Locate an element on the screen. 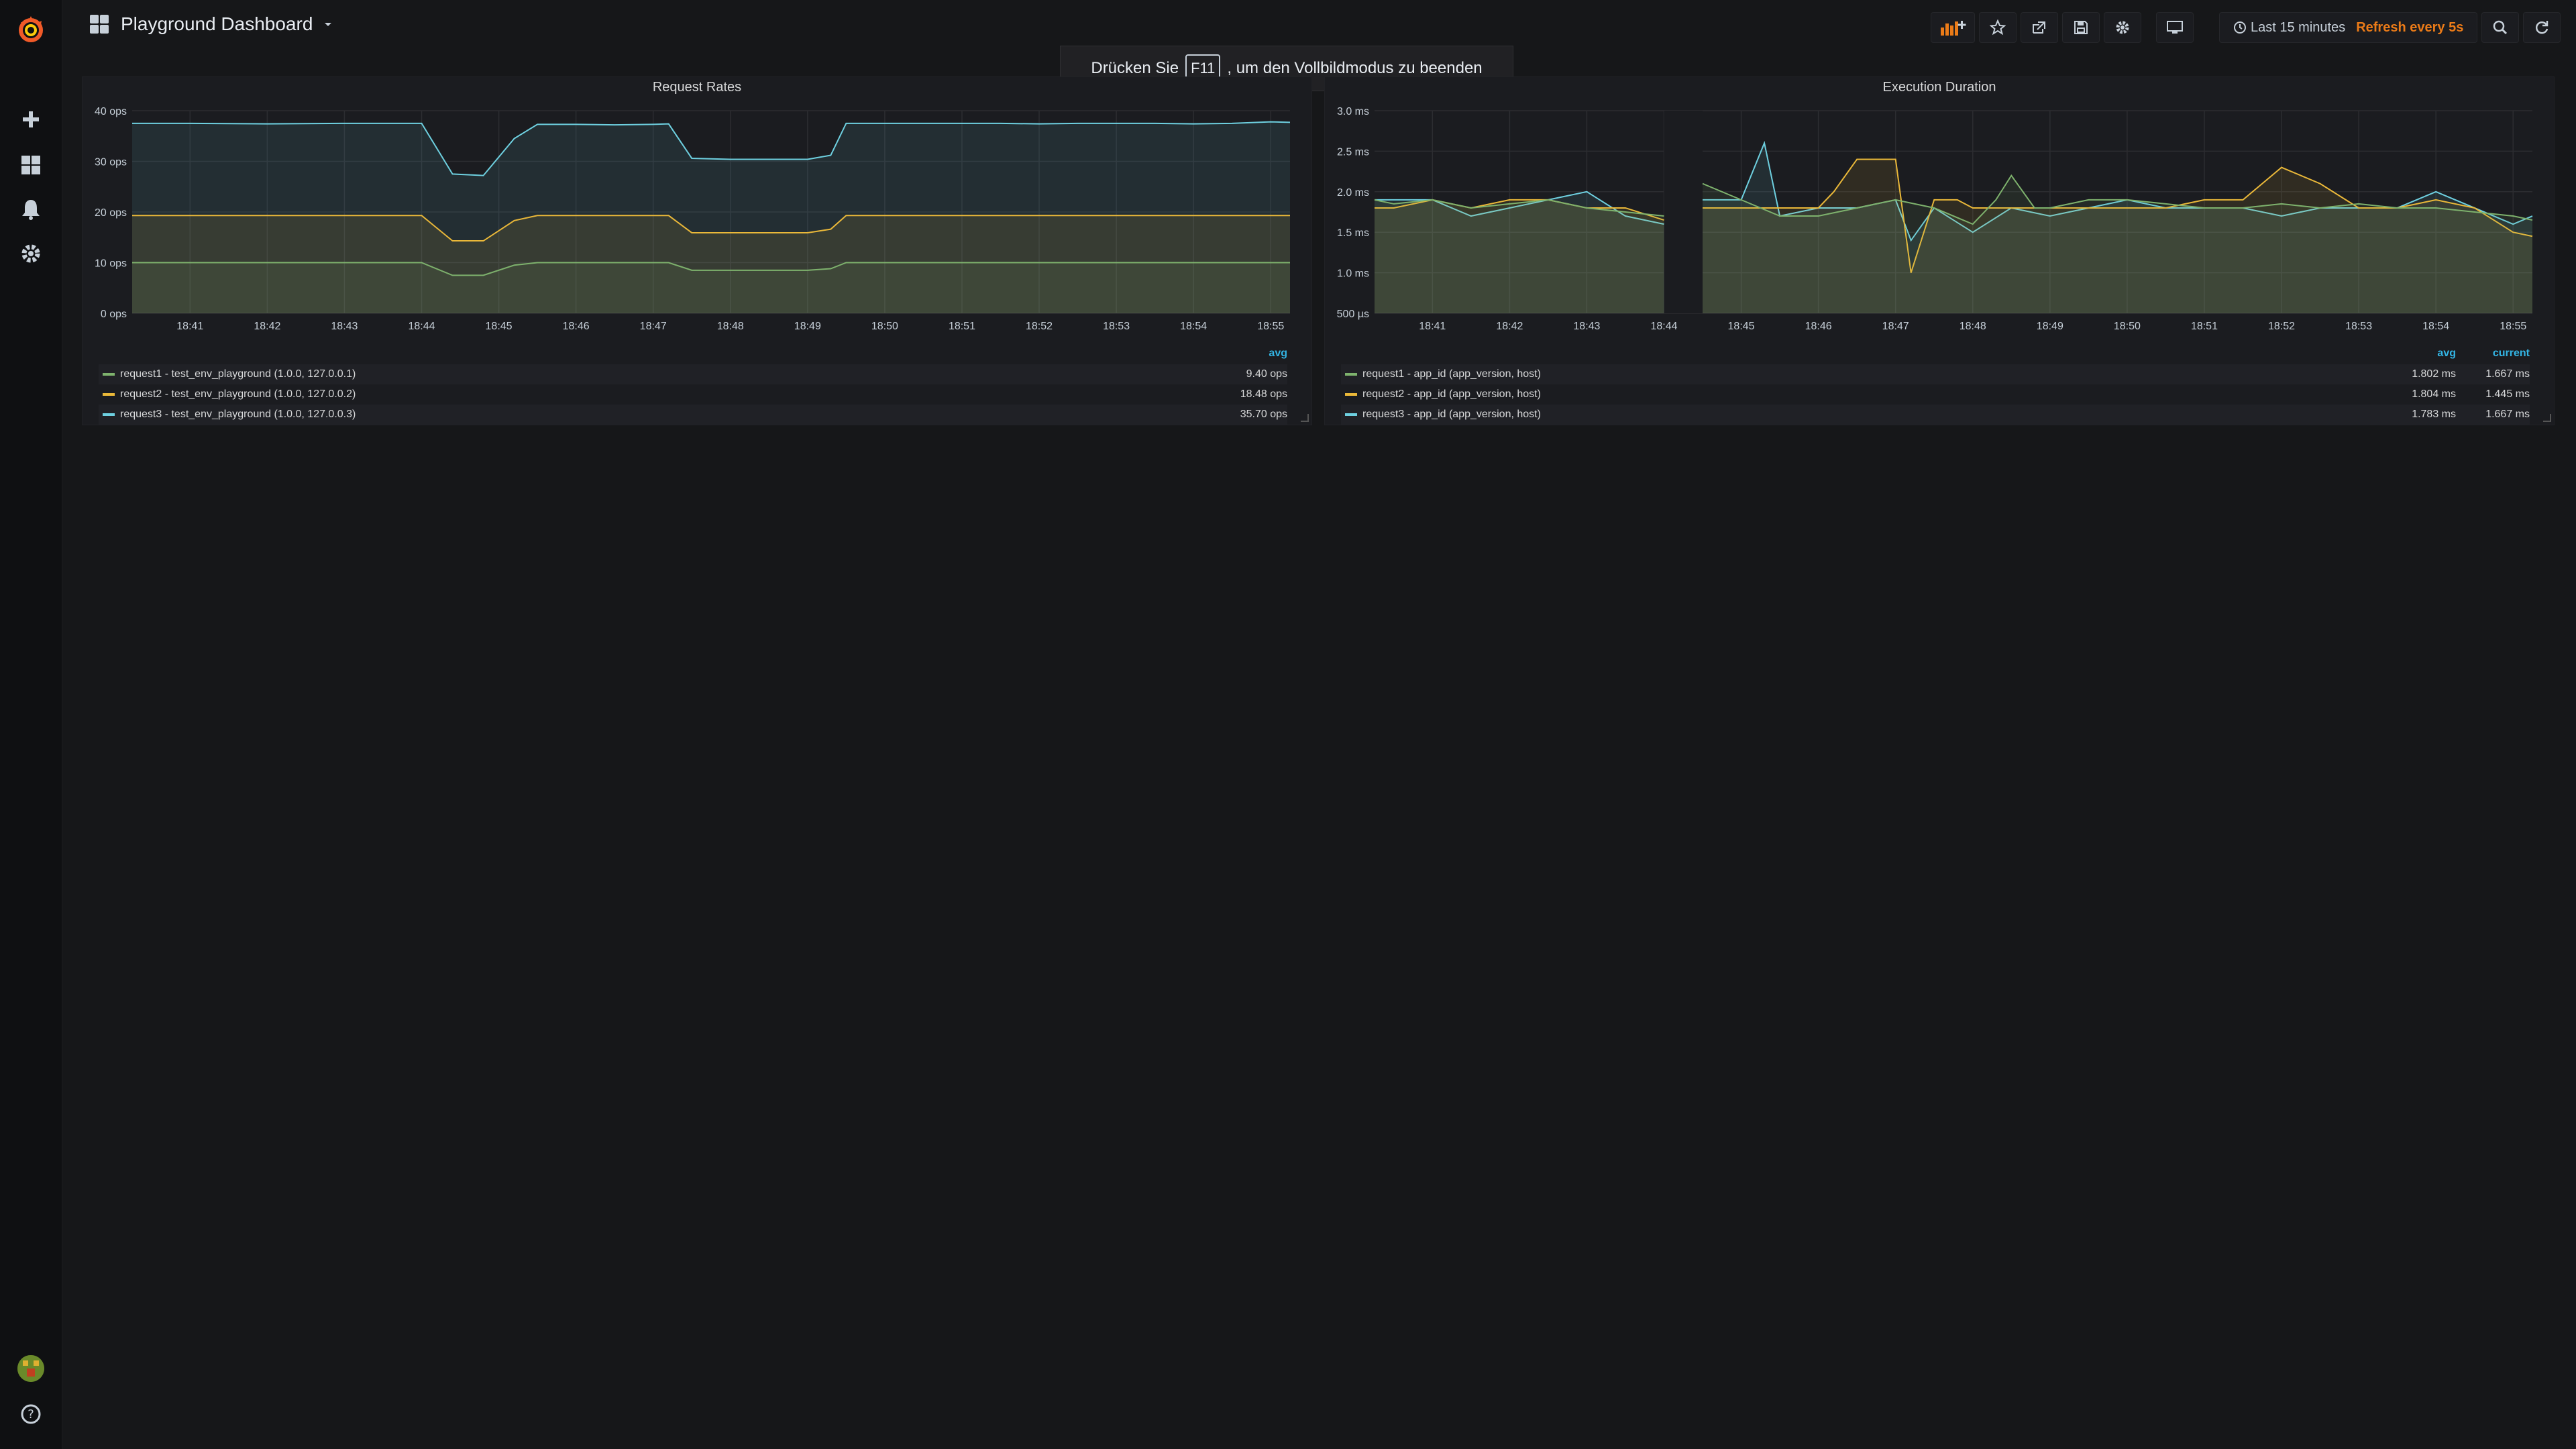  star-icon is located at coordinates (1998, 27).